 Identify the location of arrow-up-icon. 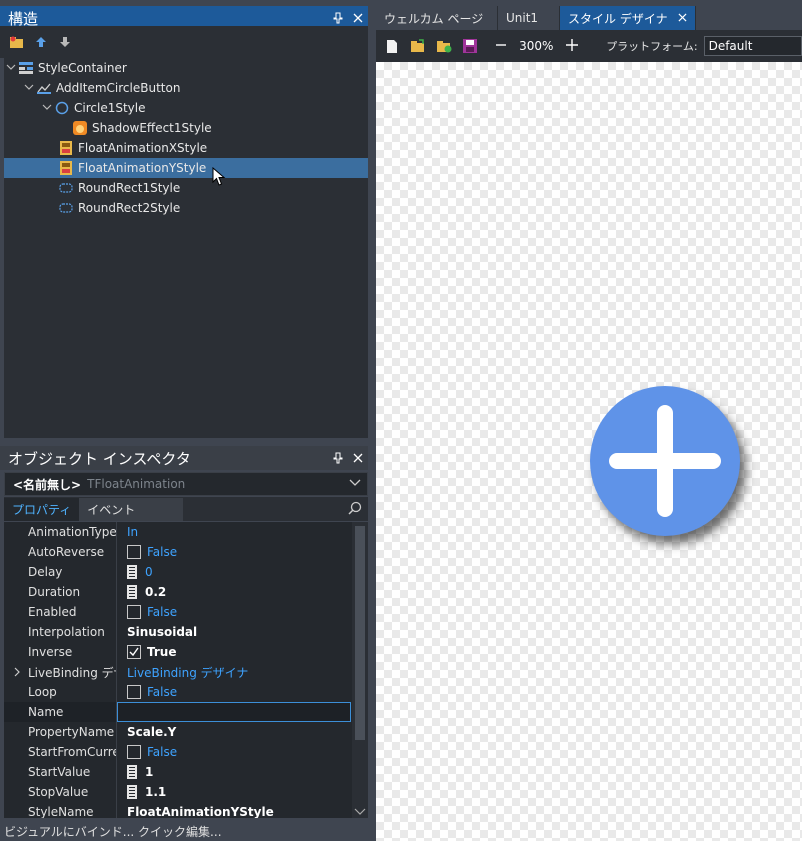
(41, 42).